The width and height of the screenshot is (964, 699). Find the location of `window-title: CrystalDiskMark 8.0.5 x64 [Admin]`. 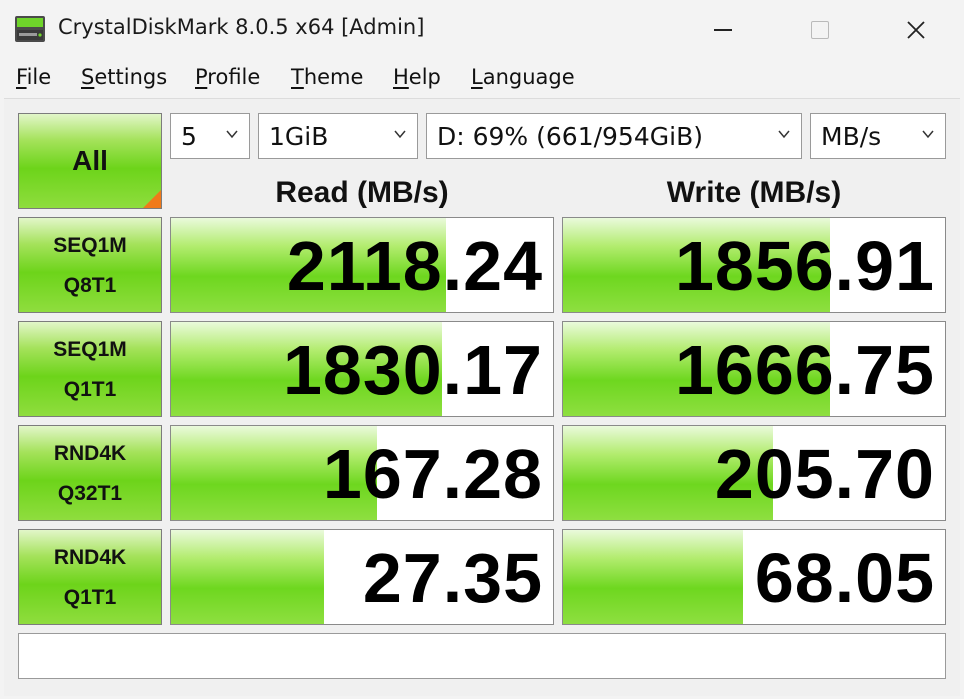

window-title: CrystalDiskMark 8.0.5 x64 [Admin] is located at coordinates (241, 27).